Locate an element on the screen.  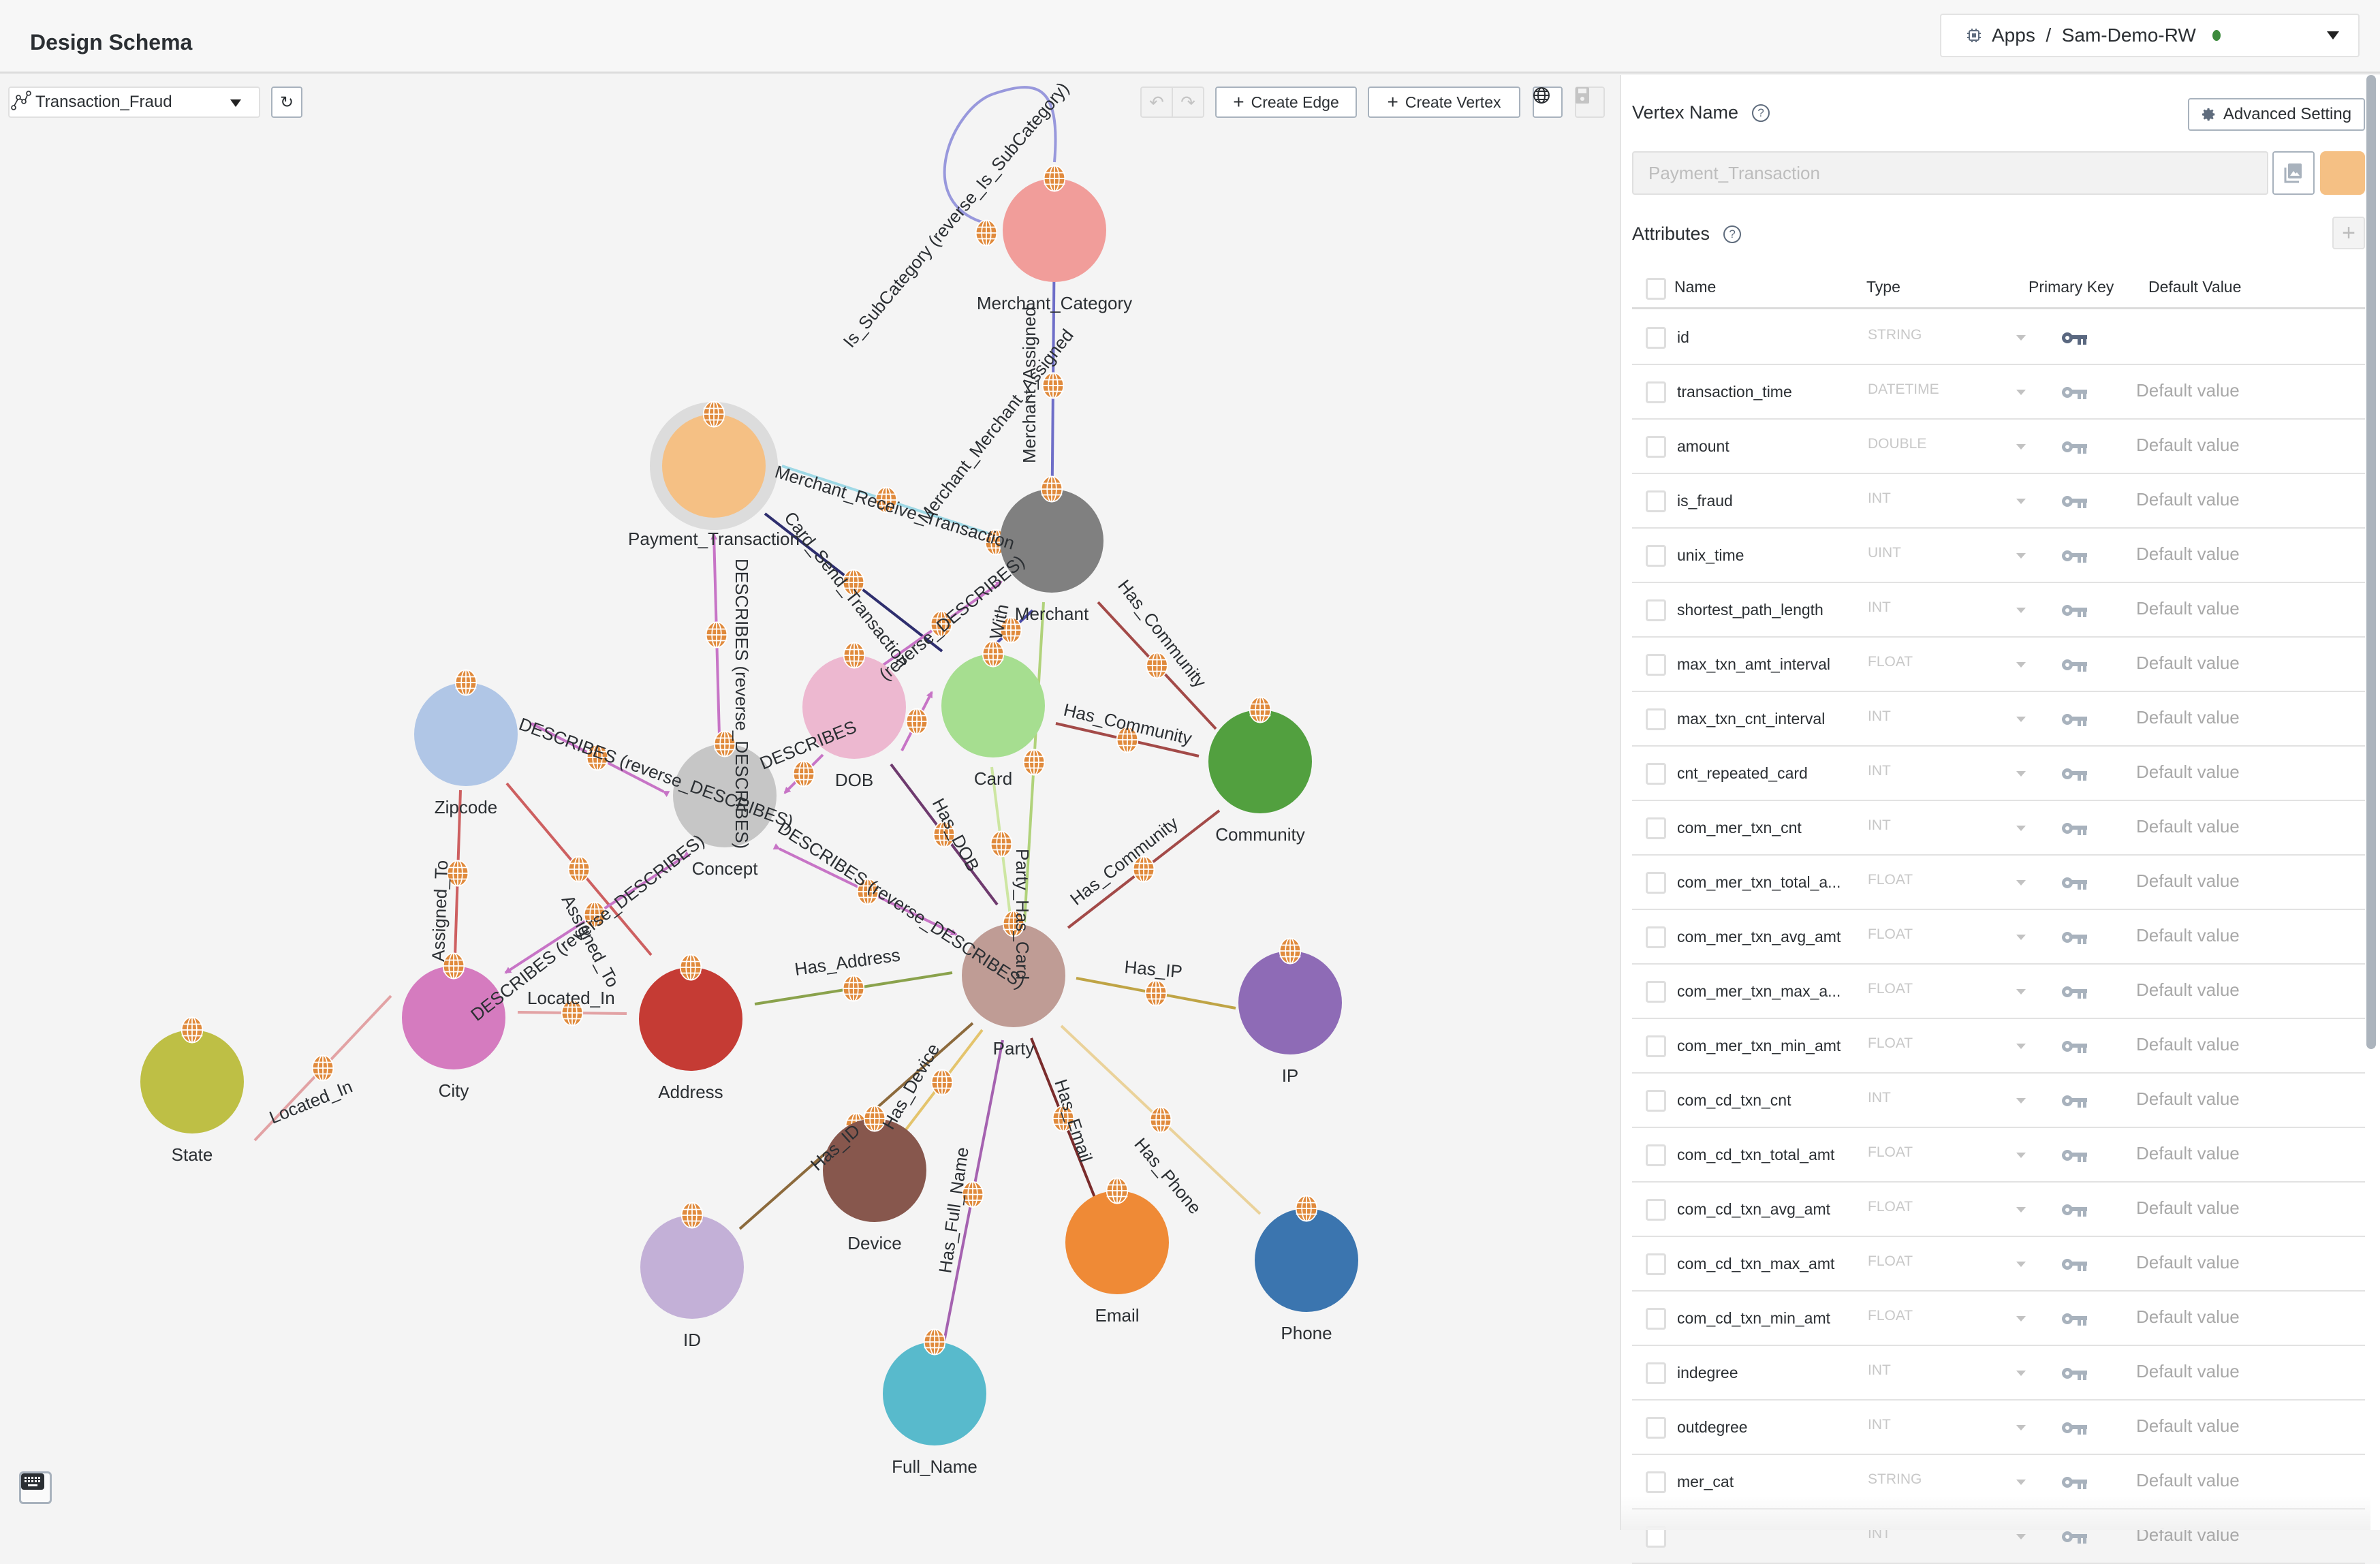
edge-label: Has_Full_Name is located at coordinates (954, 1210).